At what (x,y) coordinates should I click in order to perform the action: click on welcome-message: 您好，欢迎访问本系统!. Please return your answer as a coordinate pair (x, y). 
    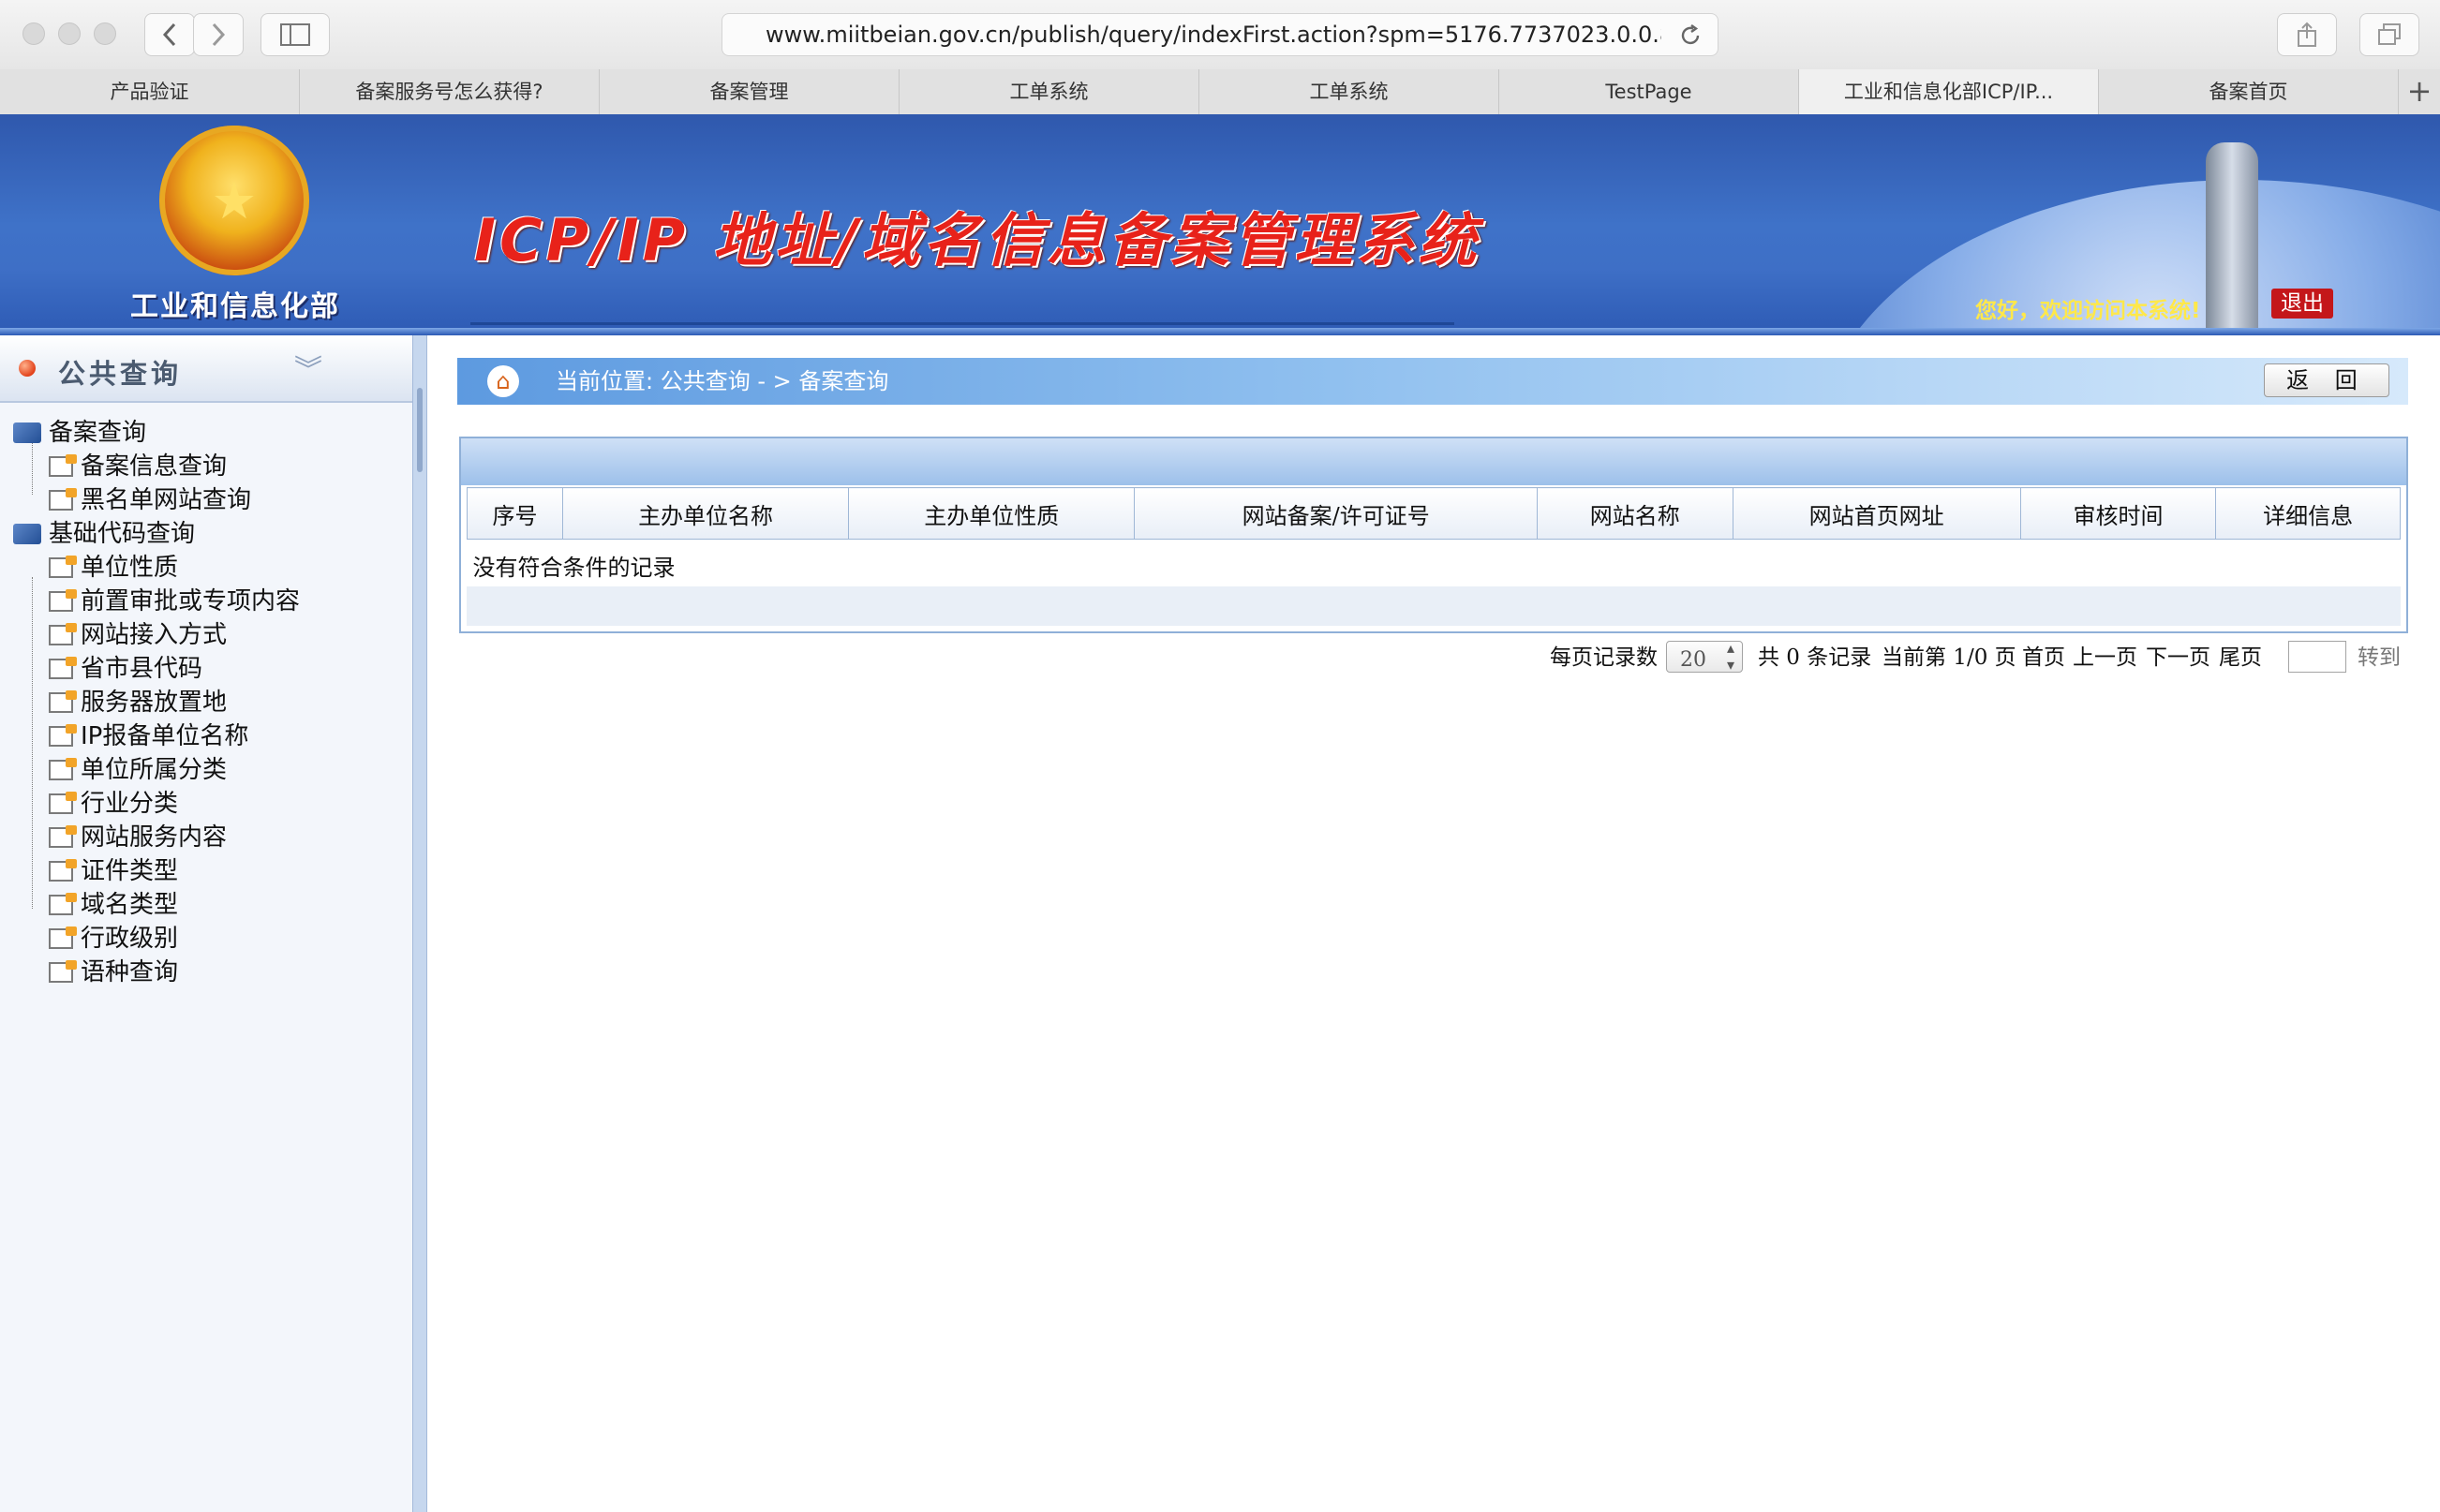
    Looking at the image, I should click on (2088, 311).